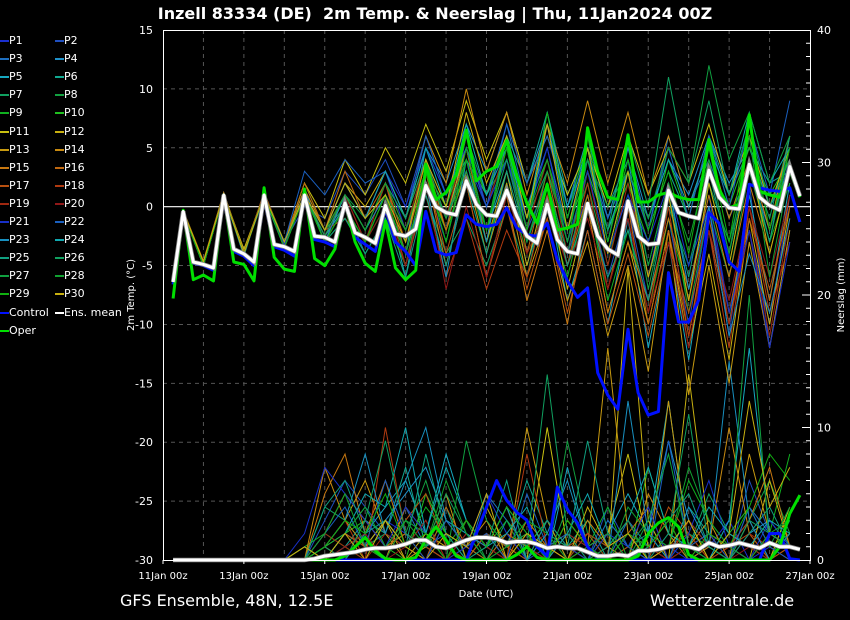  I want to click on legend-item-p10: P10, so click(70, 113).